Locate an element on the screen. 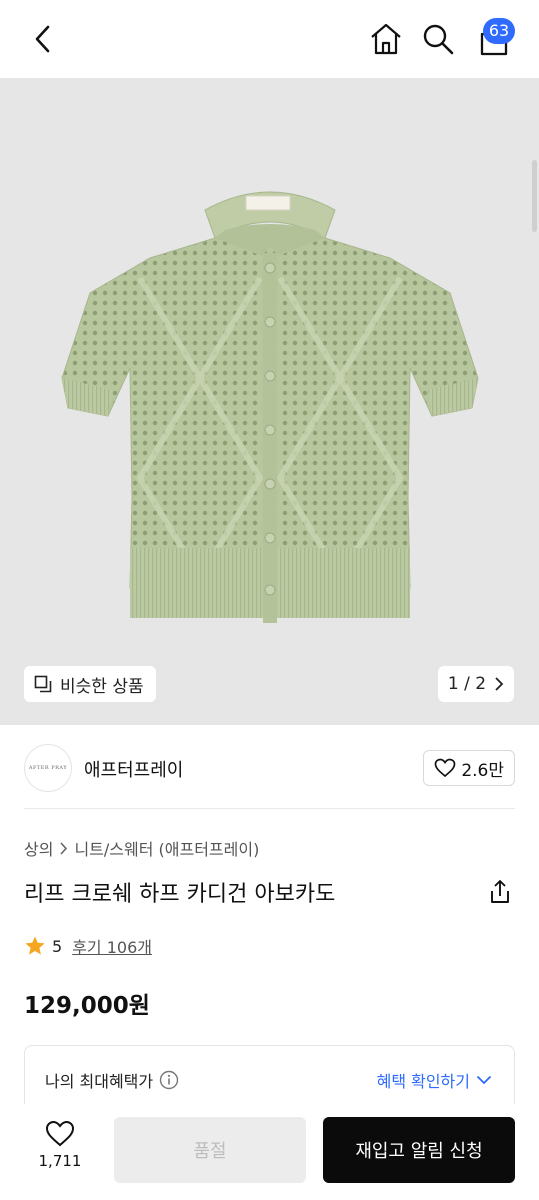 This screenshot has height=1200, width=539. chevron-down-icon is located at coordinates (484, 1080).